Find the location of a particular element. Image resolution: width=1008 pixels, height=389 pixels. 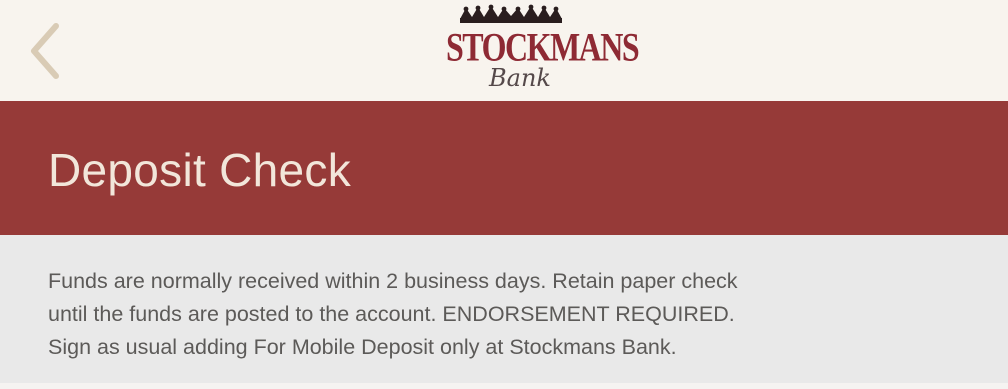

stockmans-bank-logo: STOCKMANS Bank is located at coordinates (543, 50).